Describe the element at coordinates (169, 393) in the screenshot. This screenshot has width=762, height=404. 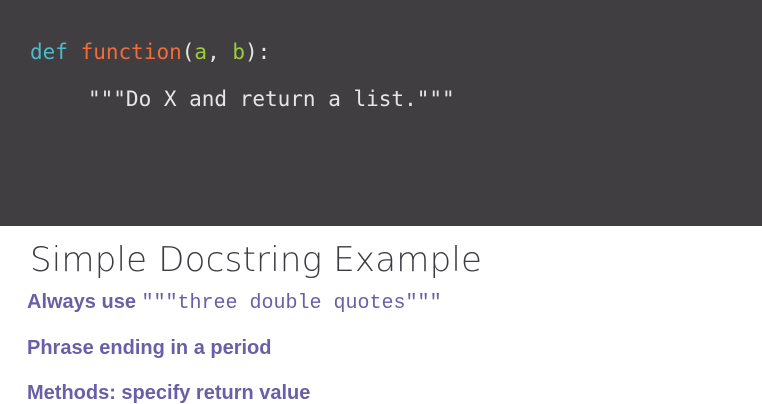
I see `bullet-methods: Methods: specify return value` at that location.